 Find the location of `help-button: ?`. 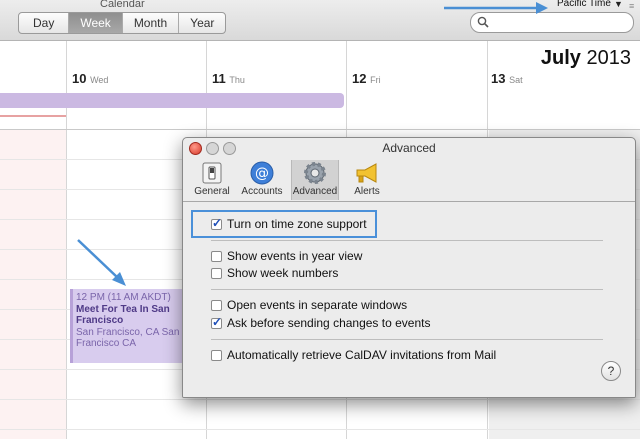

help-button: ? is located at coordinates (611, 371).